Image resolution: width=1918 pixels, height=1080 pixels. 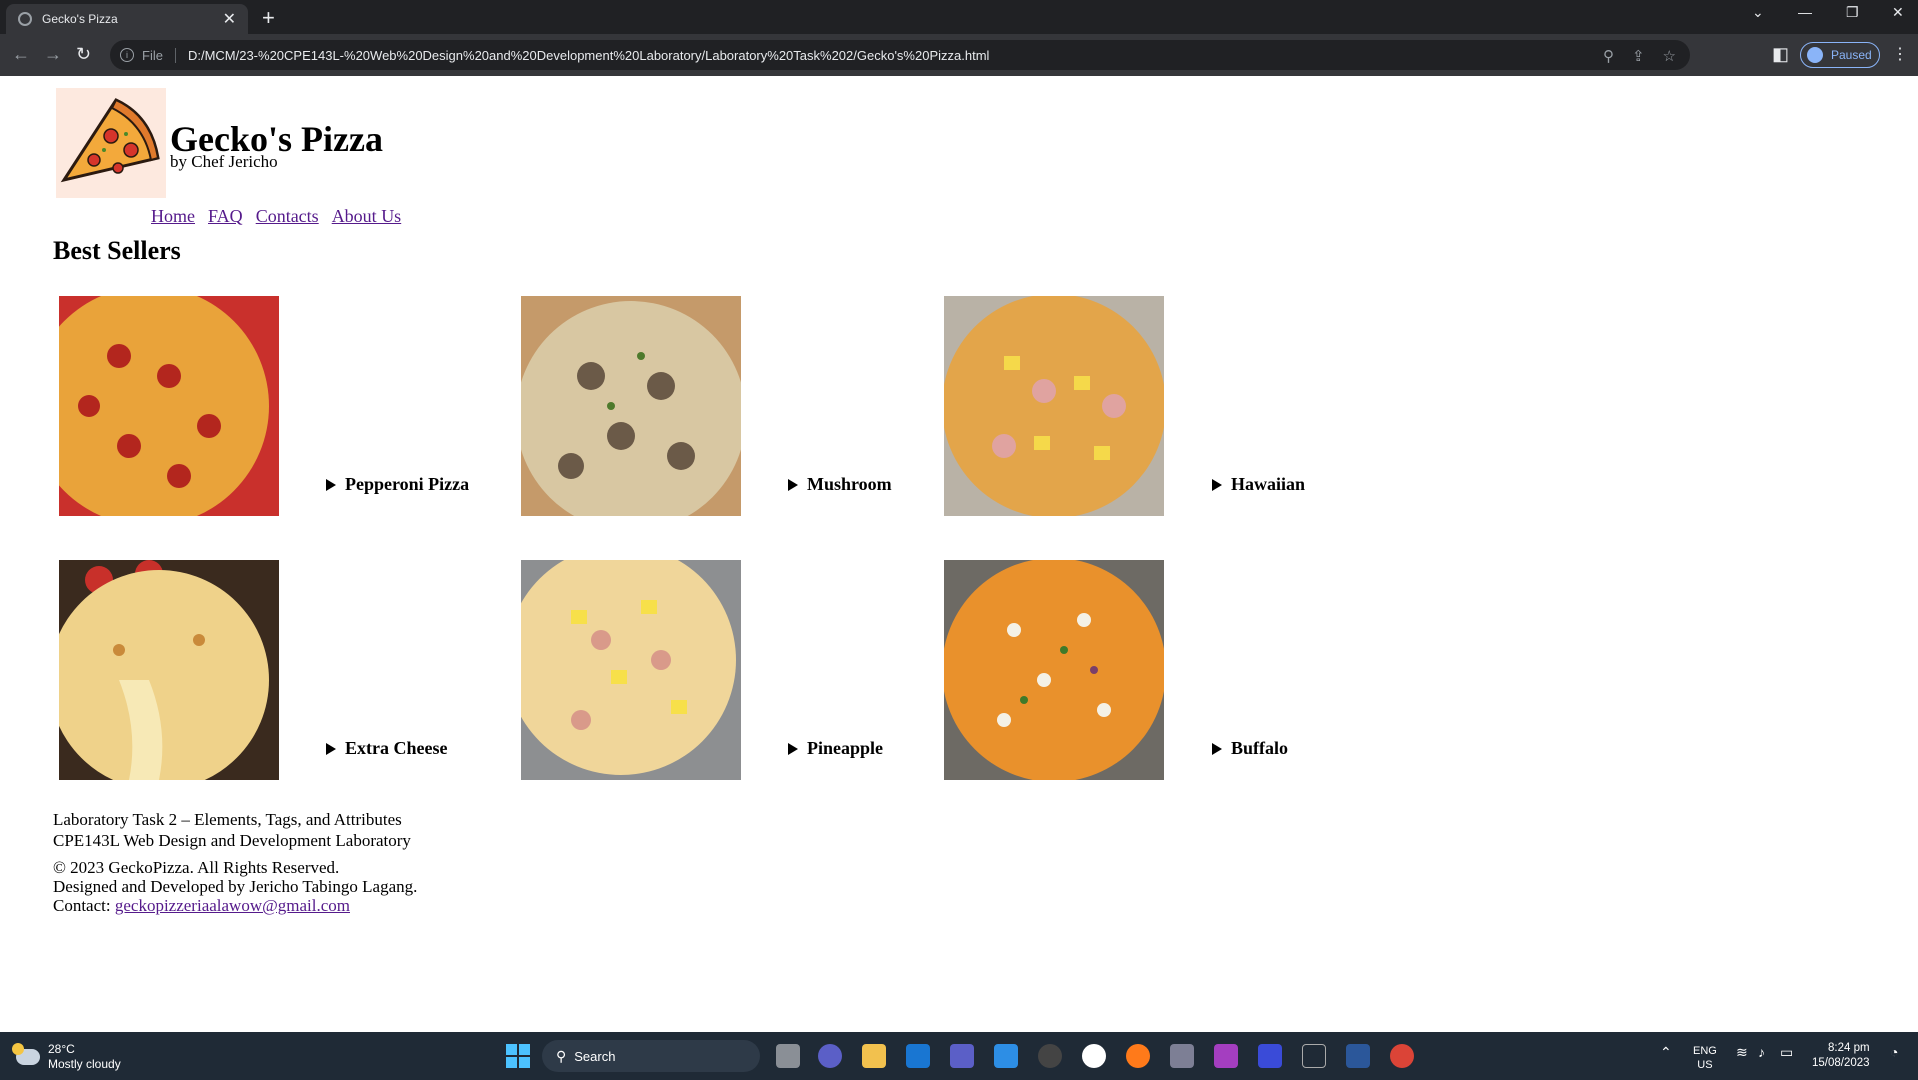 What do you see at coordinates (1898, 12) in the screenshot?
I see `window-close-icon: ✕` at bounding box center [1898, 12].